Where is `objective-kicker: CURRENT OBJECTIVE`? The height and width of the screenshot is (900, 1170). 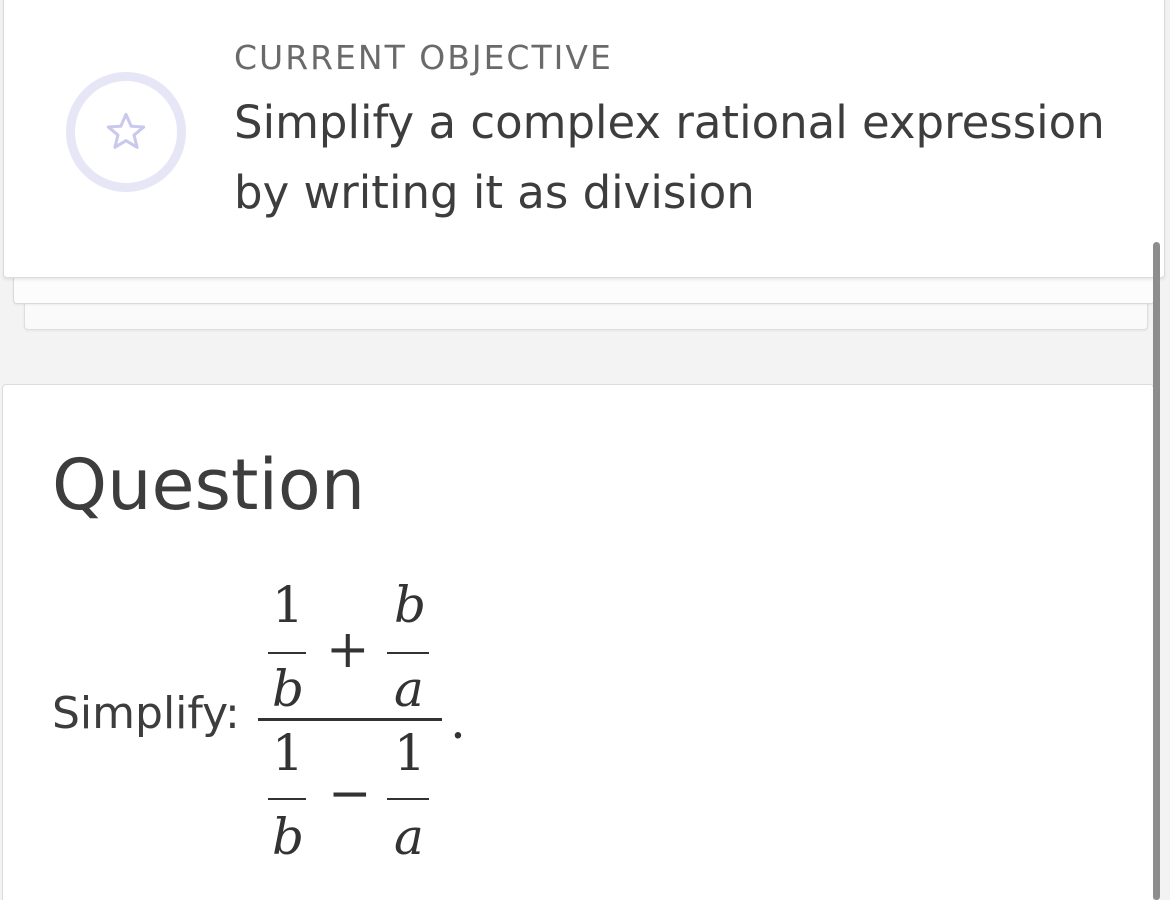
objective-kicker: CURRENT OBJECTIVE is located at coordinates (423, 57).